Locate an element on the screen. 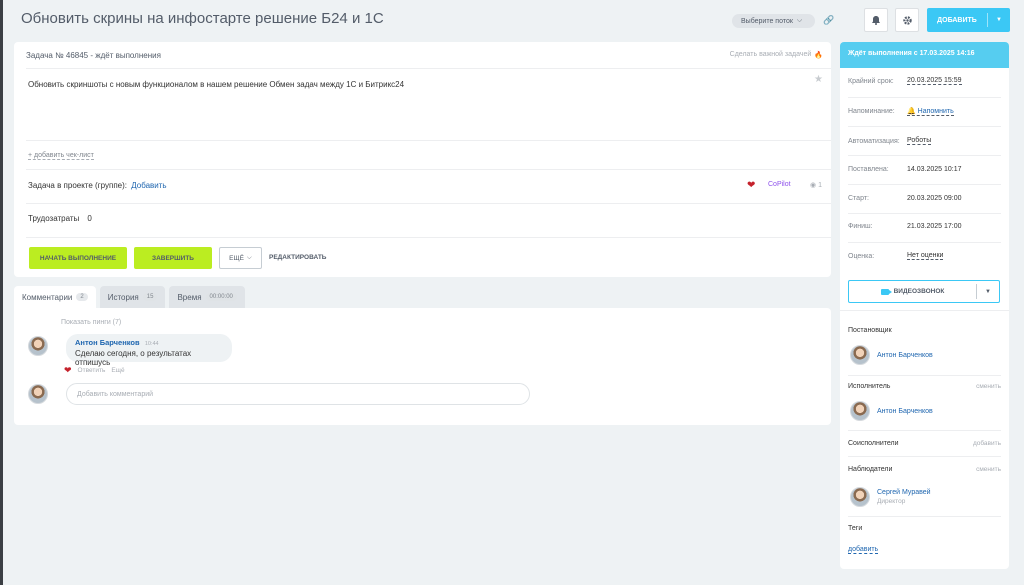 Image resolution: width=1024 pixels, height=585 pixels. video-call-button: ВИДЕОЗВОНОК ▼ is located at coordinates (924, 291).